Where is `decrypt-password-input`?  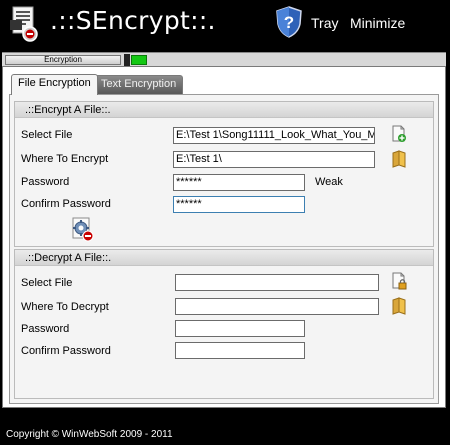 decrypt-password-input is located at coordinates (240, 328).